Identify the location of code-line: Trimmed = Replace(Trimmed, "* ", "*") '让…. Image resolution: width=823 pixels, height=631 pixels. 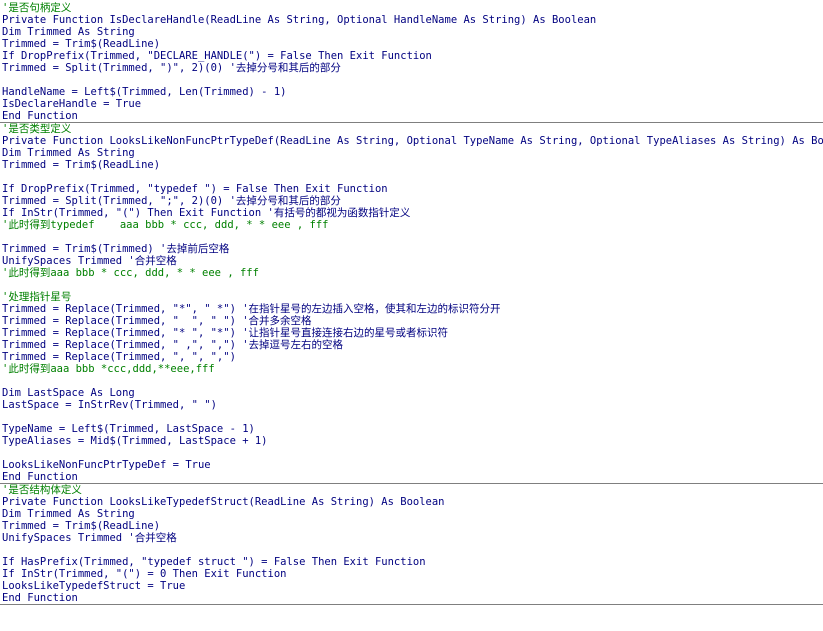
(411, 333).